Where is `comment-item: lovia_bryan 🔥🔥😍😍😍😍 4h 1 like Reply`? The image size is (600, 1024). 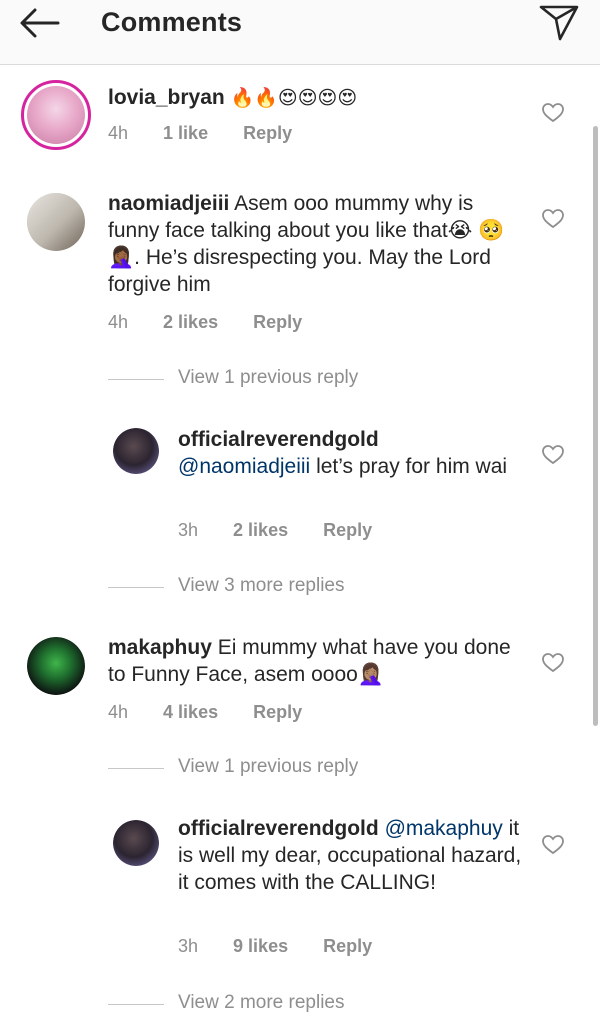 comment-item: lovia_bryan 🔥🔥😍😍😍😍 4h 1 like Reply is located at coordinates (300, 120).